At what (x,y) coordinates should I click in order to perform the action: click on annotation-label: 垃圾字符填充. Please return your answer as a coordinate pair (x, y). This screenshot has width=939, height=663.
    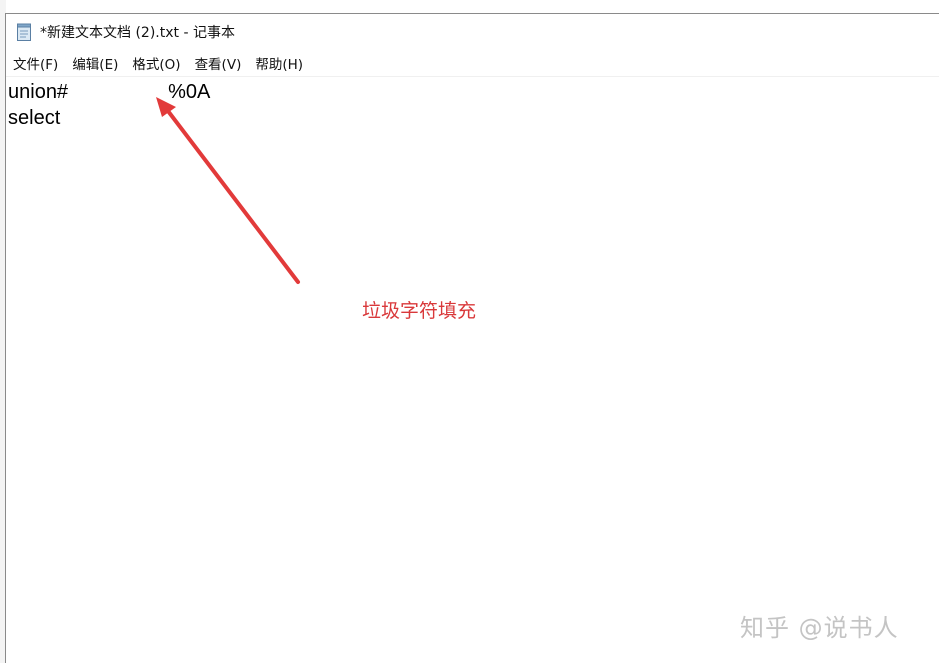
    Looking at the image, I should click on (419, 311).